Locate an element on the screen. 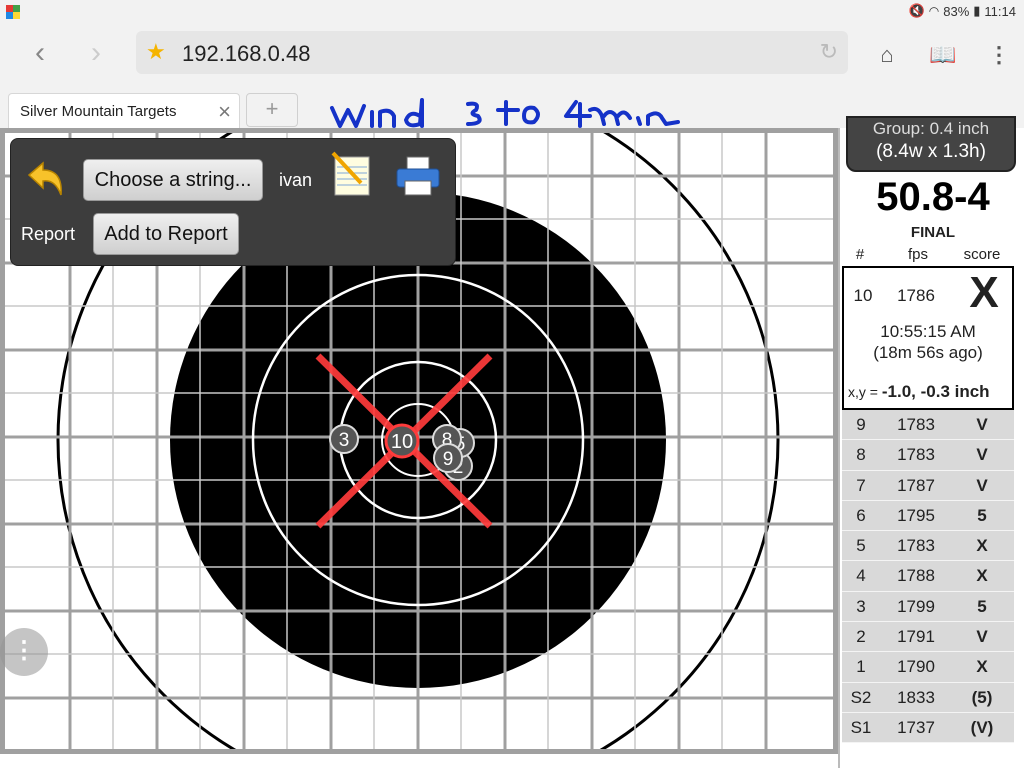  group-size-text: Group: 0.4 inch is located at coordinates (931, 128).